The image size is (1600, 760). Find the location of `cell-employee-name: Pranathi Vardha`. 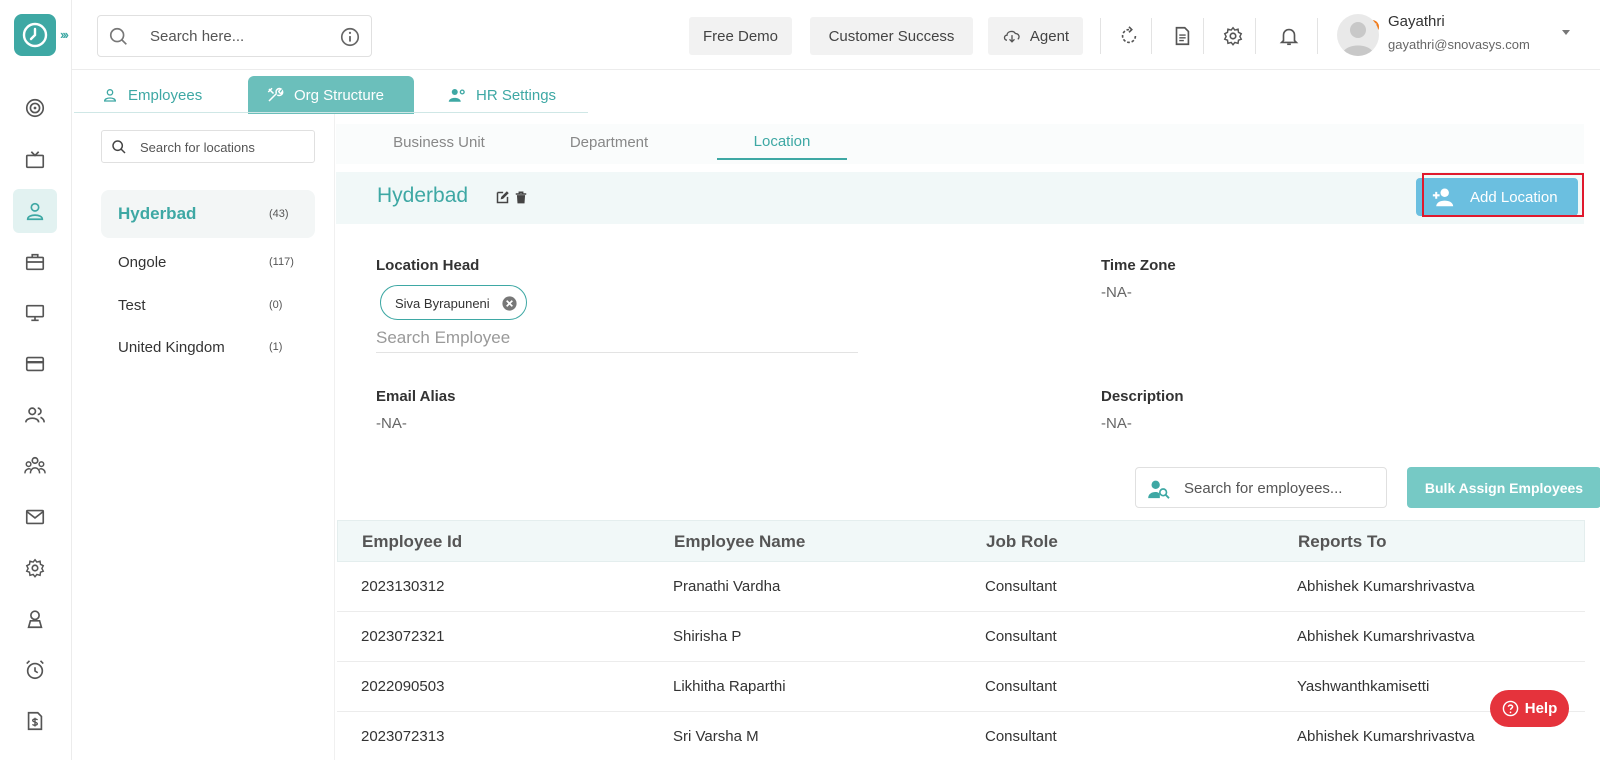

cell-employee-name: Pranathi Vardha is located at coordinates (727, 586).